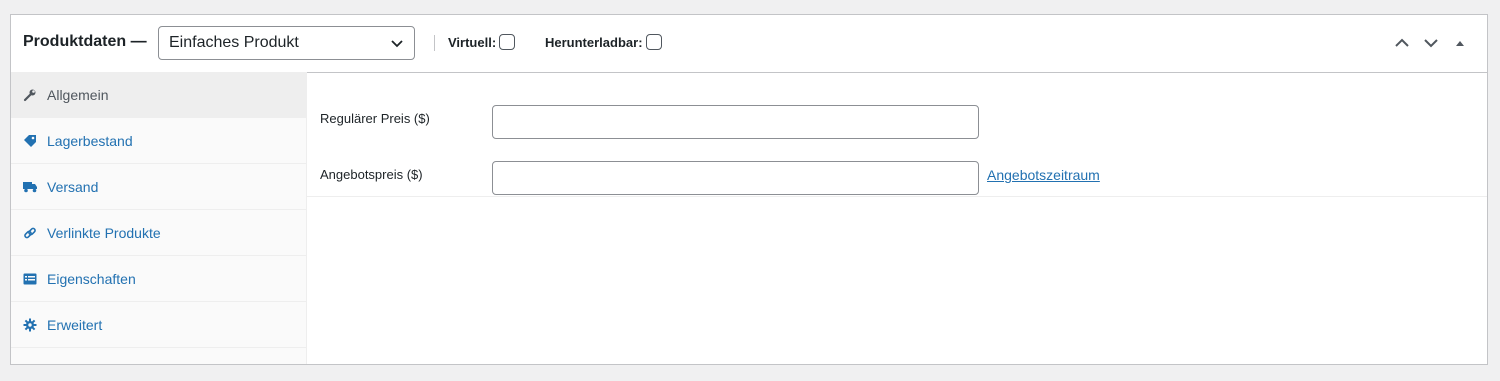 The height and width of the screenshot is (381, 1500). I want to click on downloadable-label: Herunterladbar:, so click(594, 42).